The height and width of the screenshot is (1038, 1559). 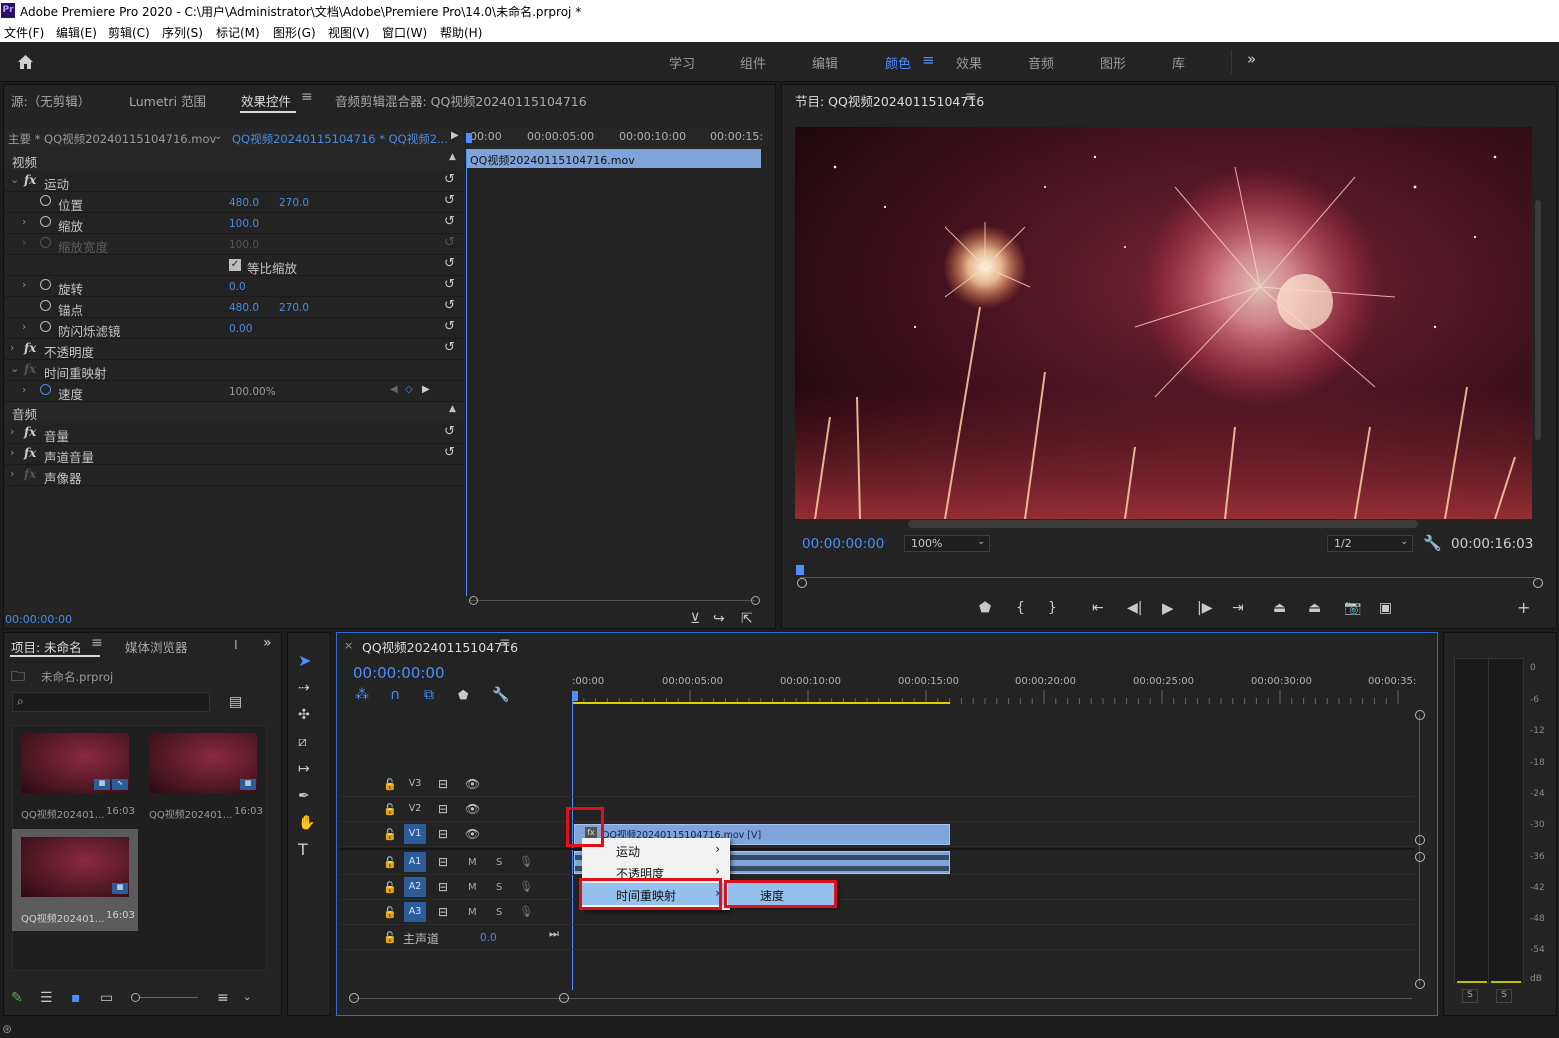 What do you see at coordinates (488, 938) in the screenshot?
I see `master-volume-value: 0.0` at bounding box center [488, 938].